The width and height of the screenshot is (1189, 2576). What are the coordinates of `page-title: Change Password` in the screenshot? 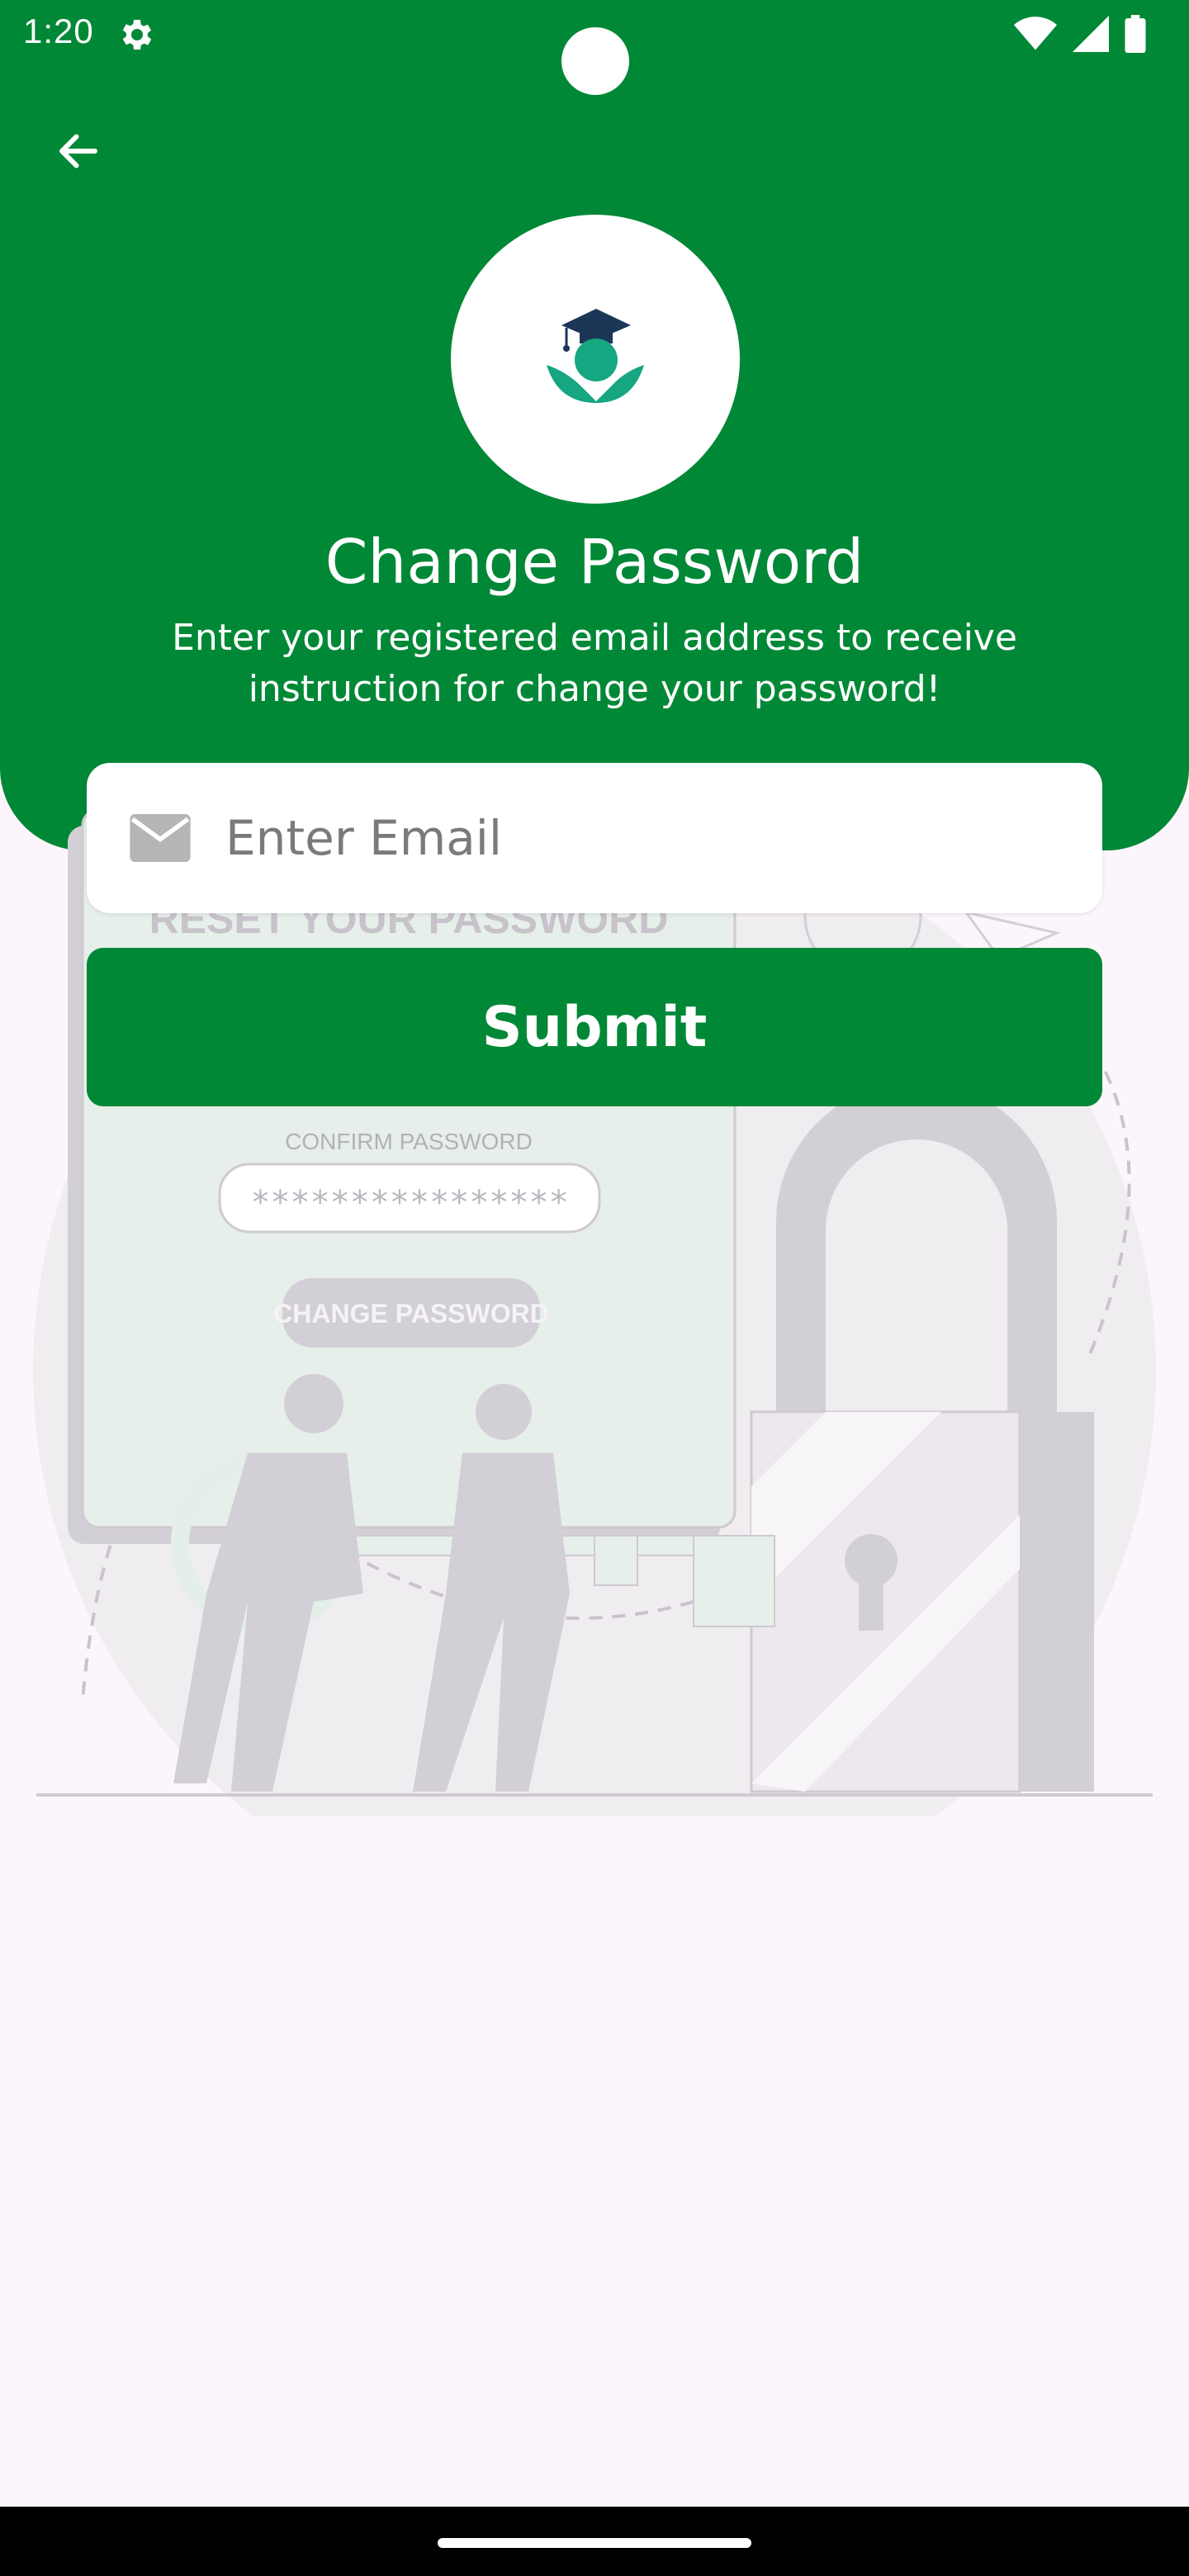 It's located at (594, 562).